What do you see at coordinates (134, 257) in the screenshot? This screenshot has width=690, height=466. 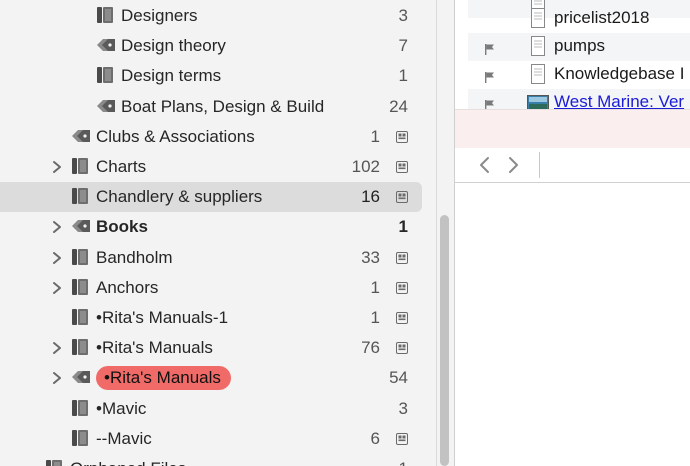 I see `sidebar-item-label: Bandholm` at bounding box center [134, 257].